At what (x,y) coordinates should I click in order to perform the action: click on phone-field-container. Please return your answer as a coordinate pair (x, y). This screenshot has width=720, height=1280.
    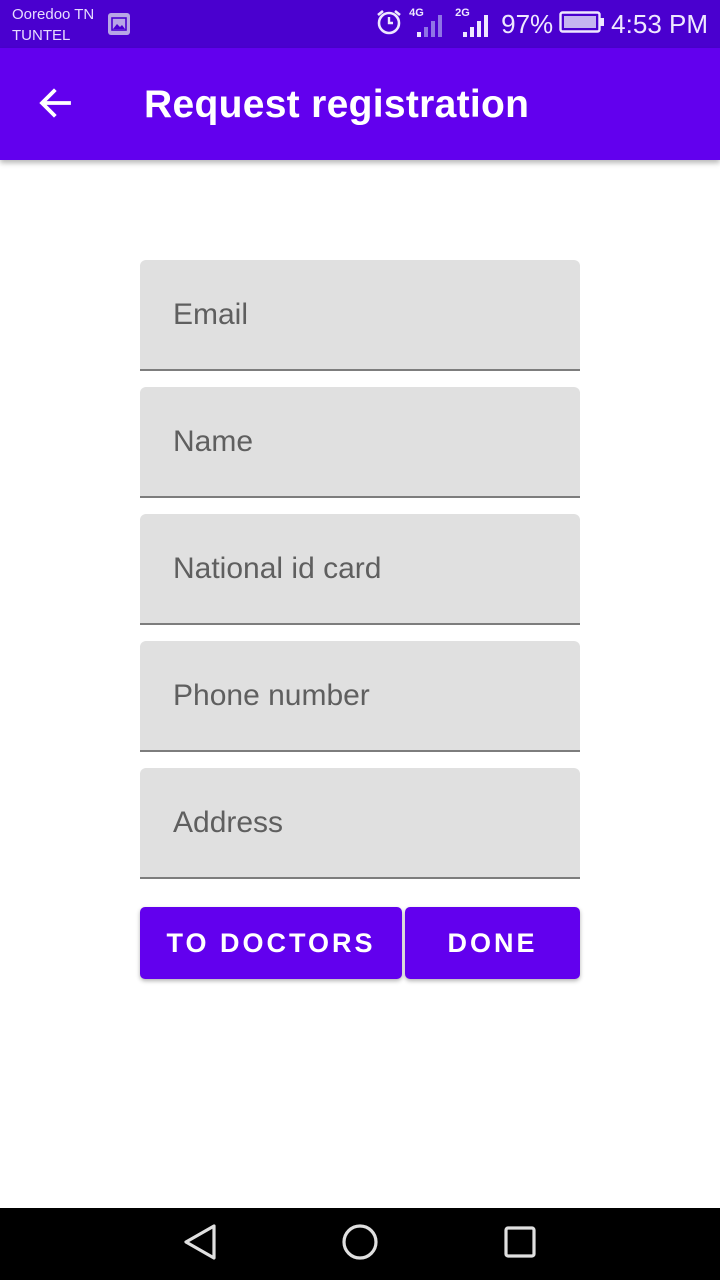
    Looking at the image, I should click on (360, 696).